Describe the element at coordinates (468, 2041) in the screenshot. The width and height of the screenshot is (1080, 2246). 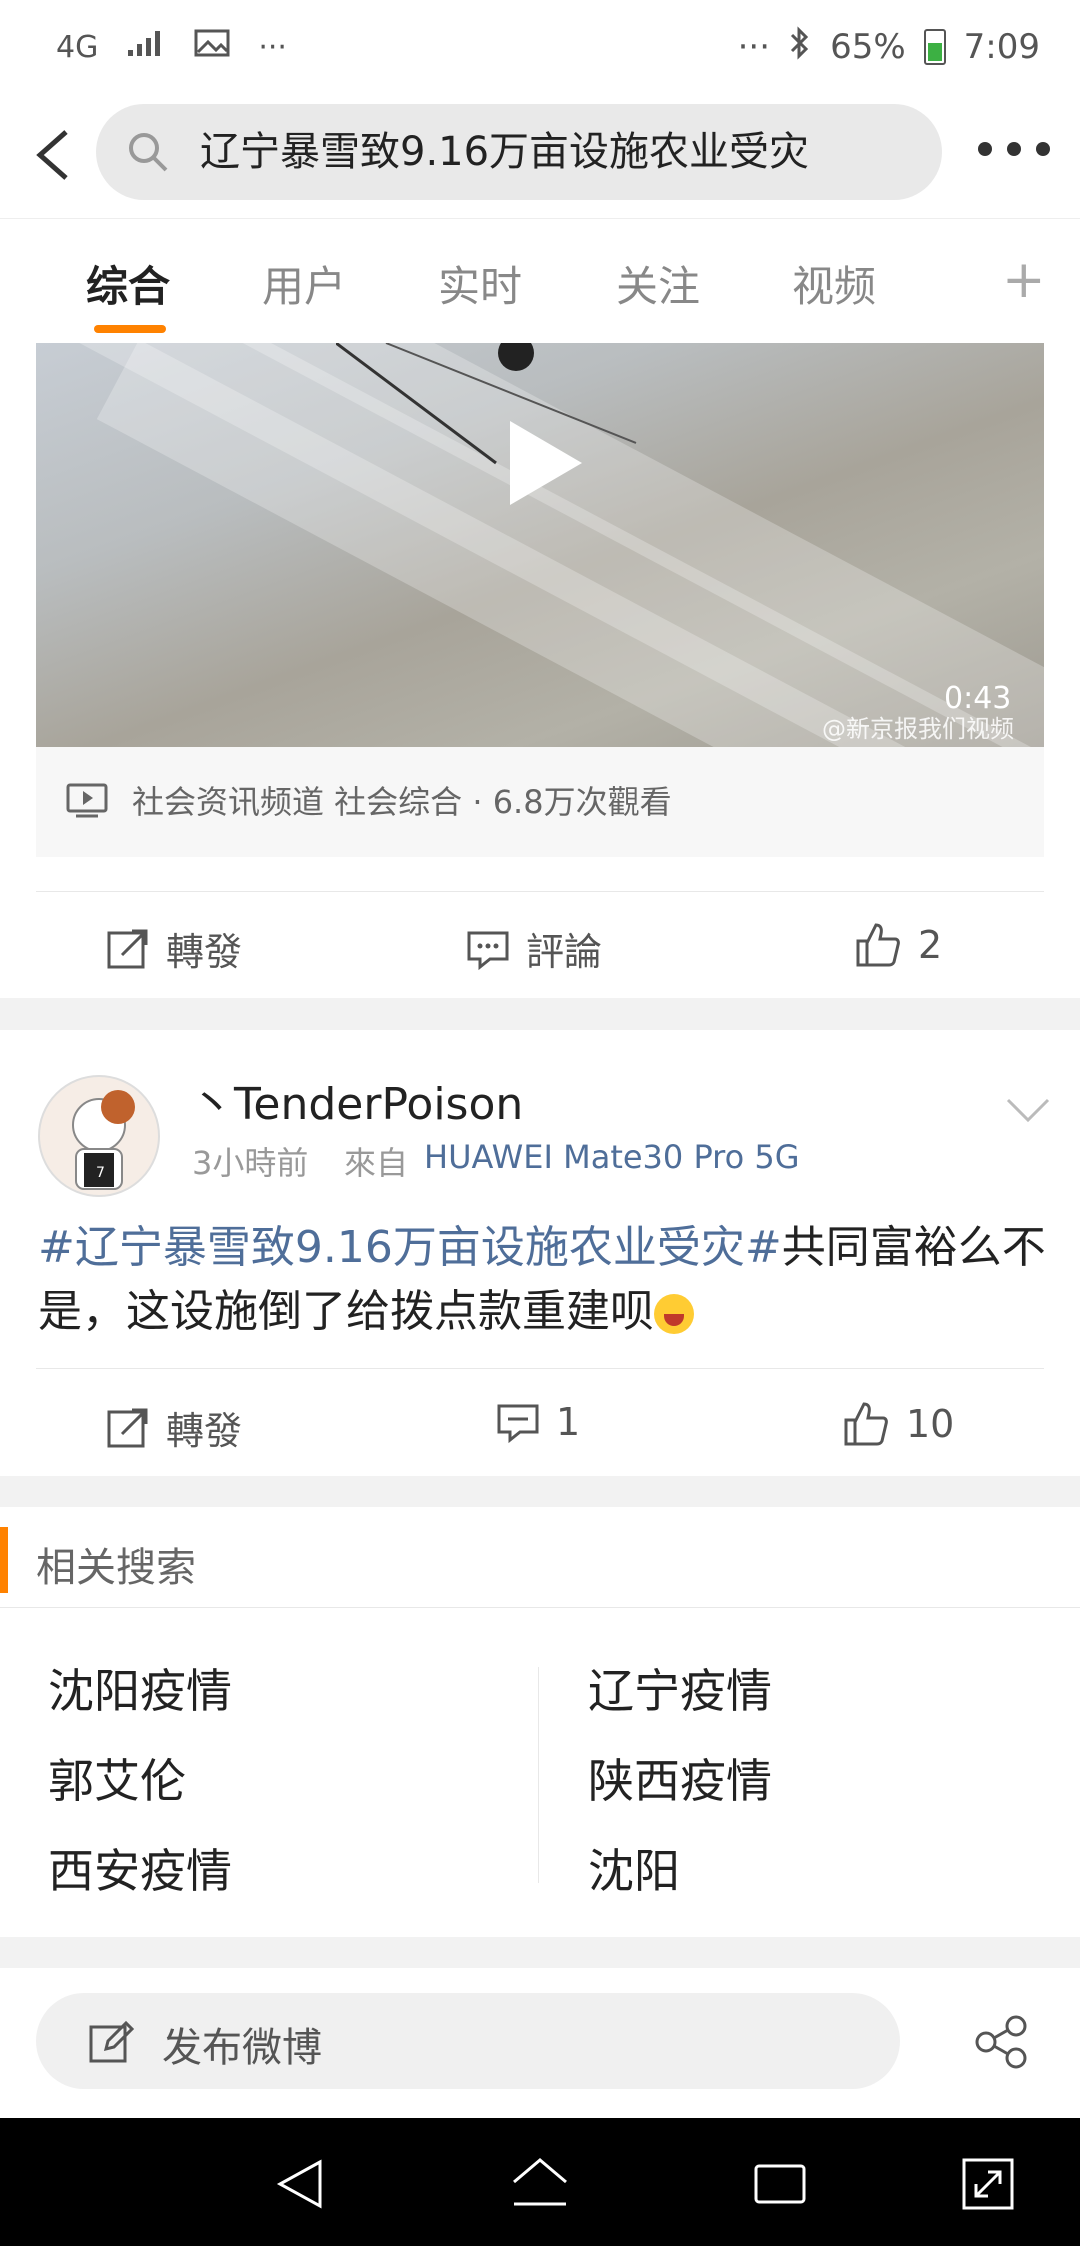
I see `compose-button: 发布微博` at that location.